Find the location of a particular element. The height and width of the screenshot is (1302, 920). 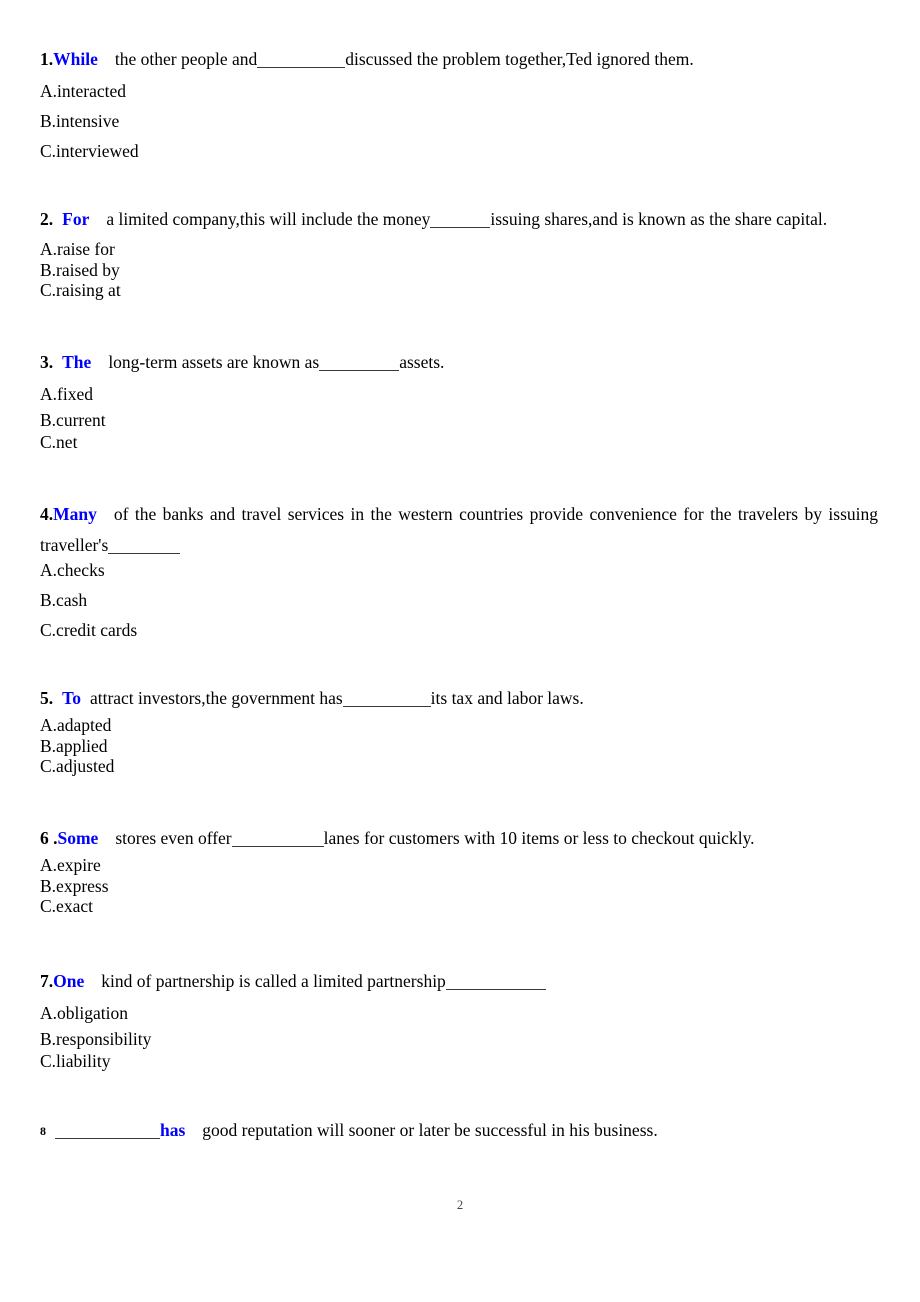

option-c: C.exact is located at coordinates (74, 906).